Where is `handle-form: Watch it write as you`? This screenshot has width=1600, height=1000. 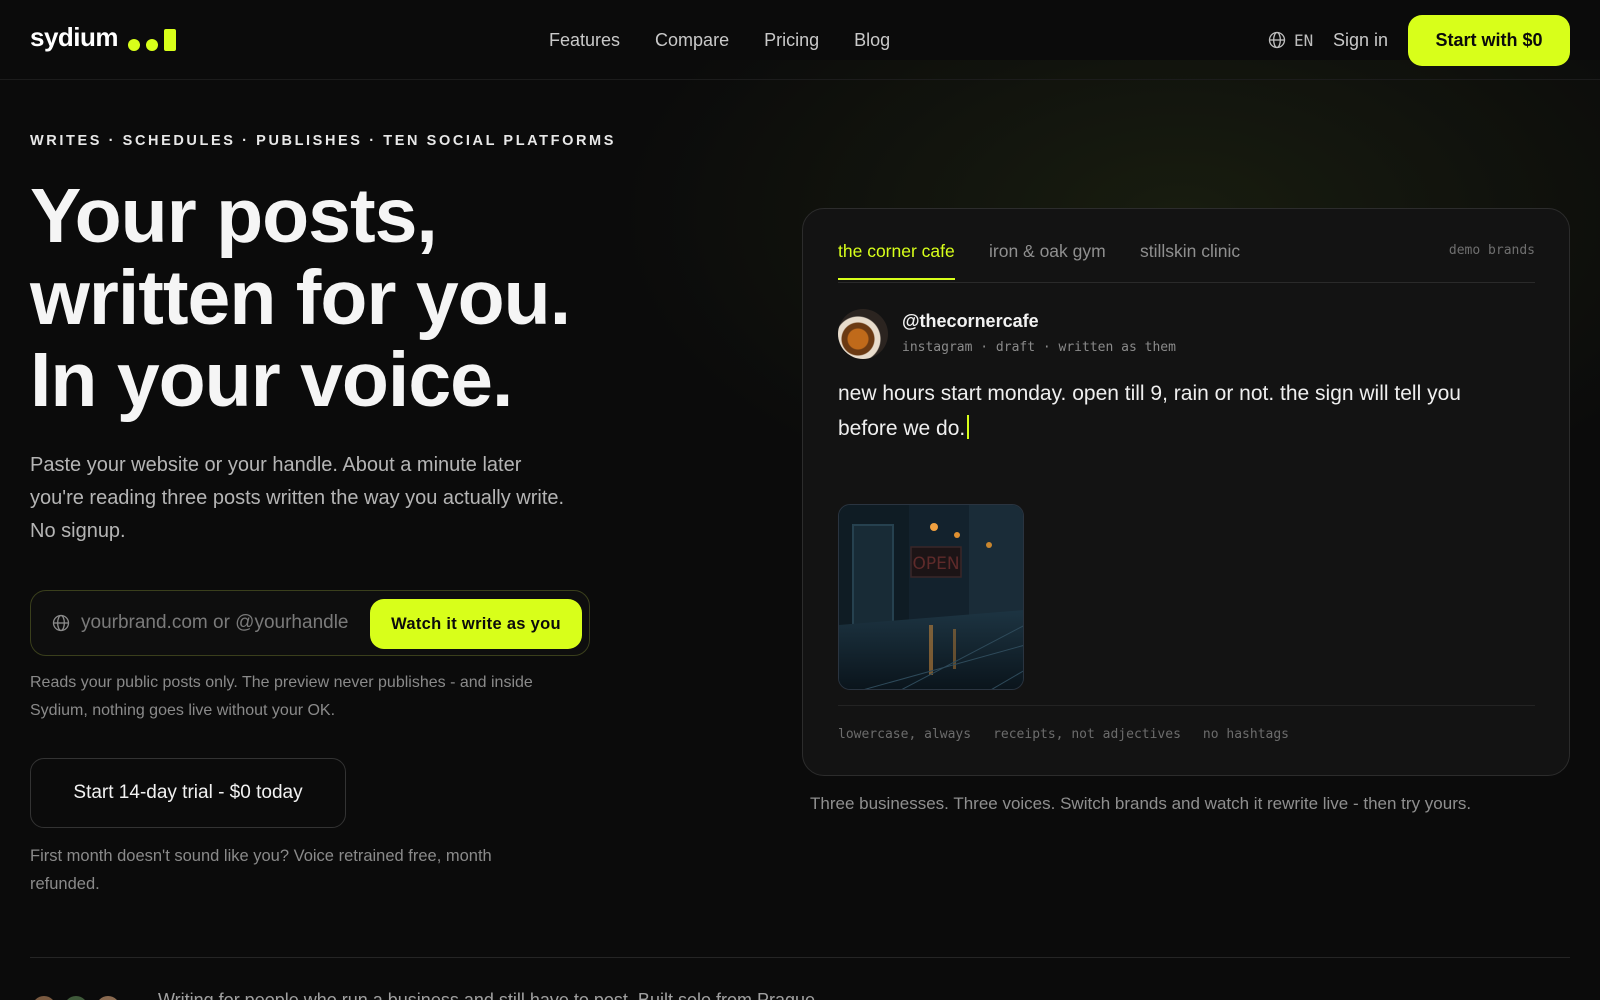
handle-form: Watch it write as you is located at coordinates (310, 623).